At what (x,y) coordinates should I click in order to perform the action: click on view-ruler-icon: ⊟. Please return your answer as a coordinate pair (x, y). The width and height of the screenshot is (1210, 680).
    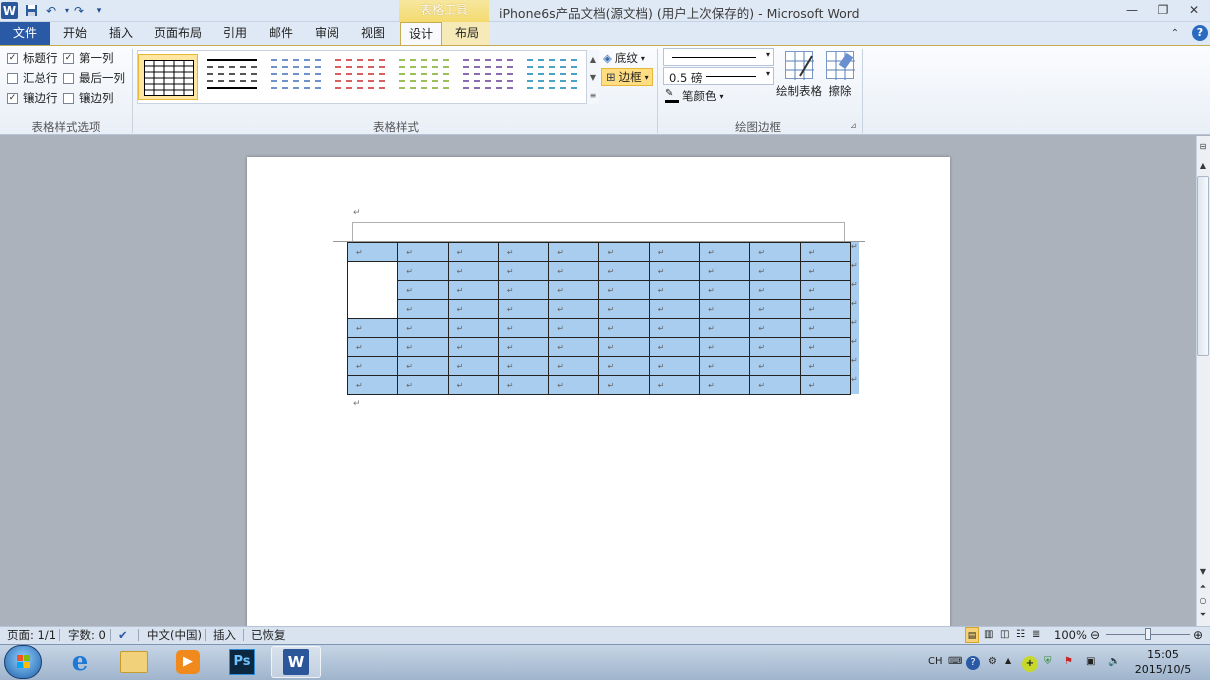
    Looking at the image, I should click on (1203, 146).